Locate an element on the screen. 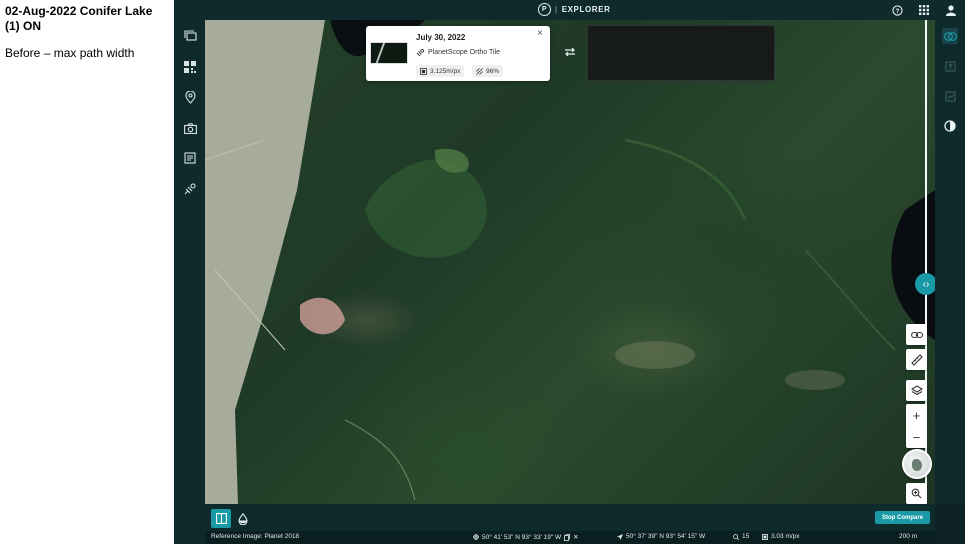  camera-icon is located at coordinates (190, 128).